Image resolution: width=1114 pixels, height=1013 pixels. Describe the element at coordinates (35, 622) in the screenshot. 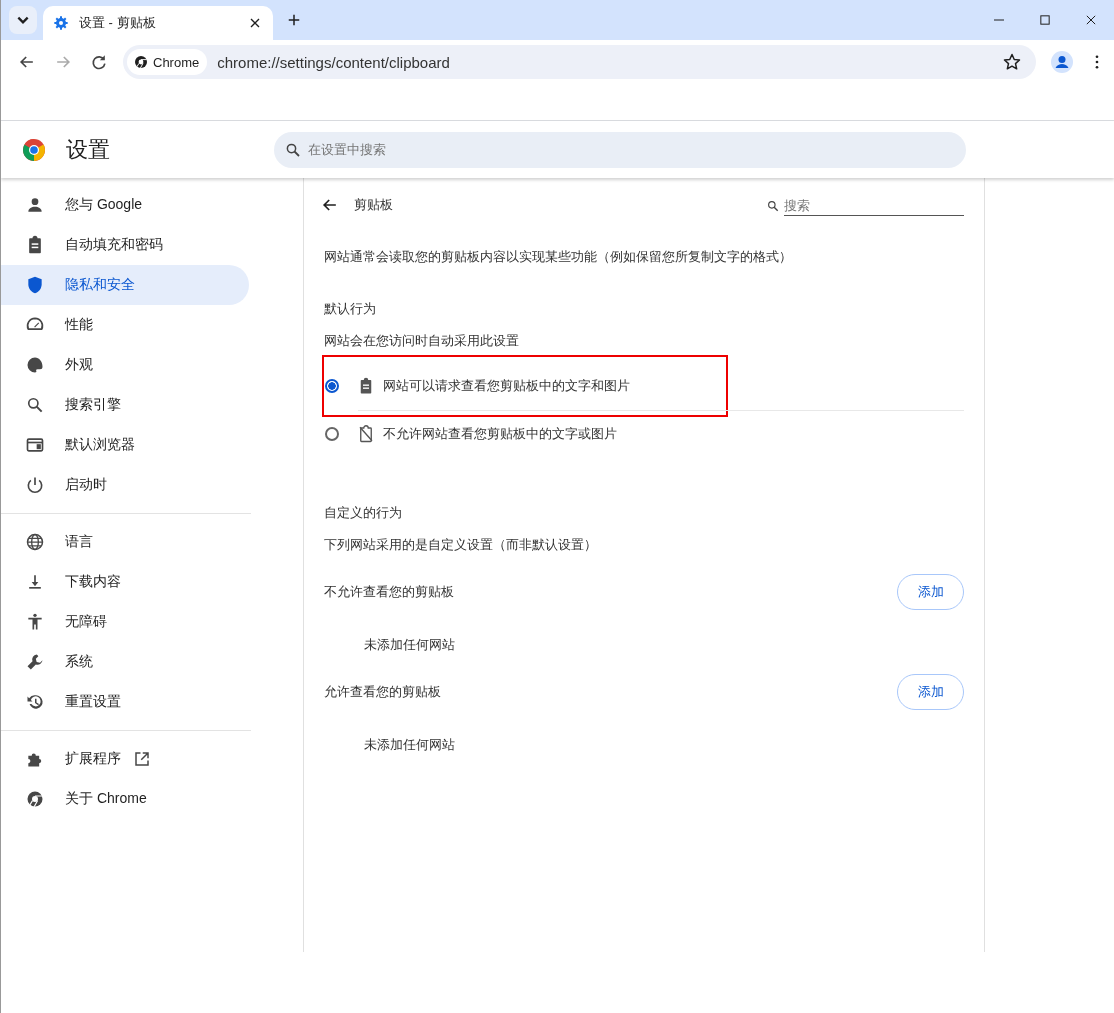

I see `accessibility-icon` at that location.